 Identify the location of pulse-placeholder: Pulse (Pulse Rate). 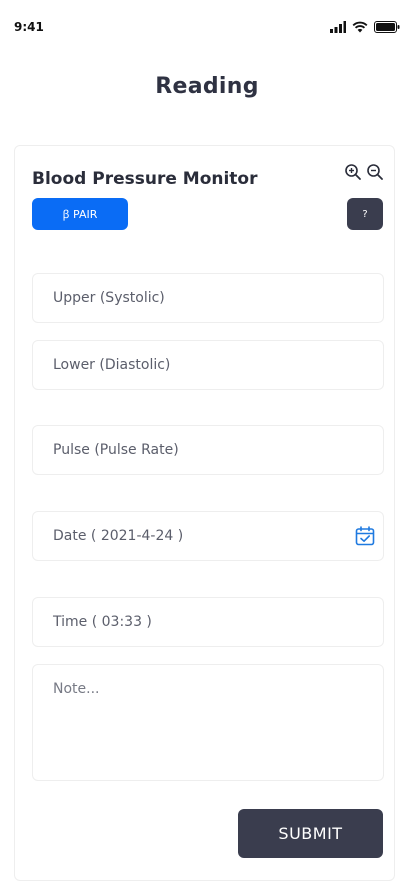
(116, 450).